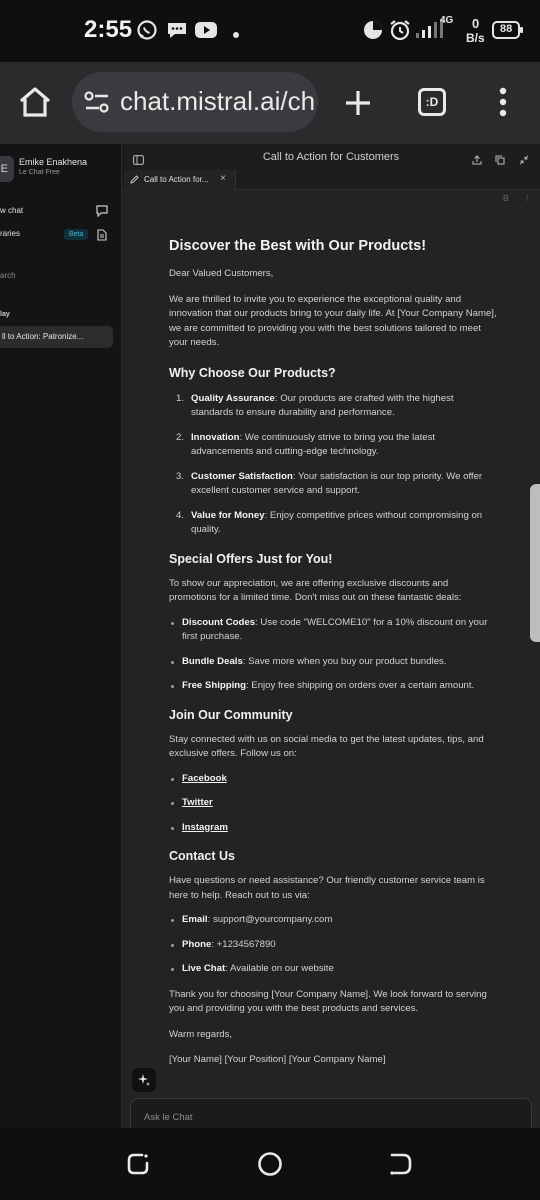 This screenshot has width=540, height=1200. Describe the element at coordinates (334, 969) in the screenshot. I see `list-item: Live Chat: Available on our website` at that location.